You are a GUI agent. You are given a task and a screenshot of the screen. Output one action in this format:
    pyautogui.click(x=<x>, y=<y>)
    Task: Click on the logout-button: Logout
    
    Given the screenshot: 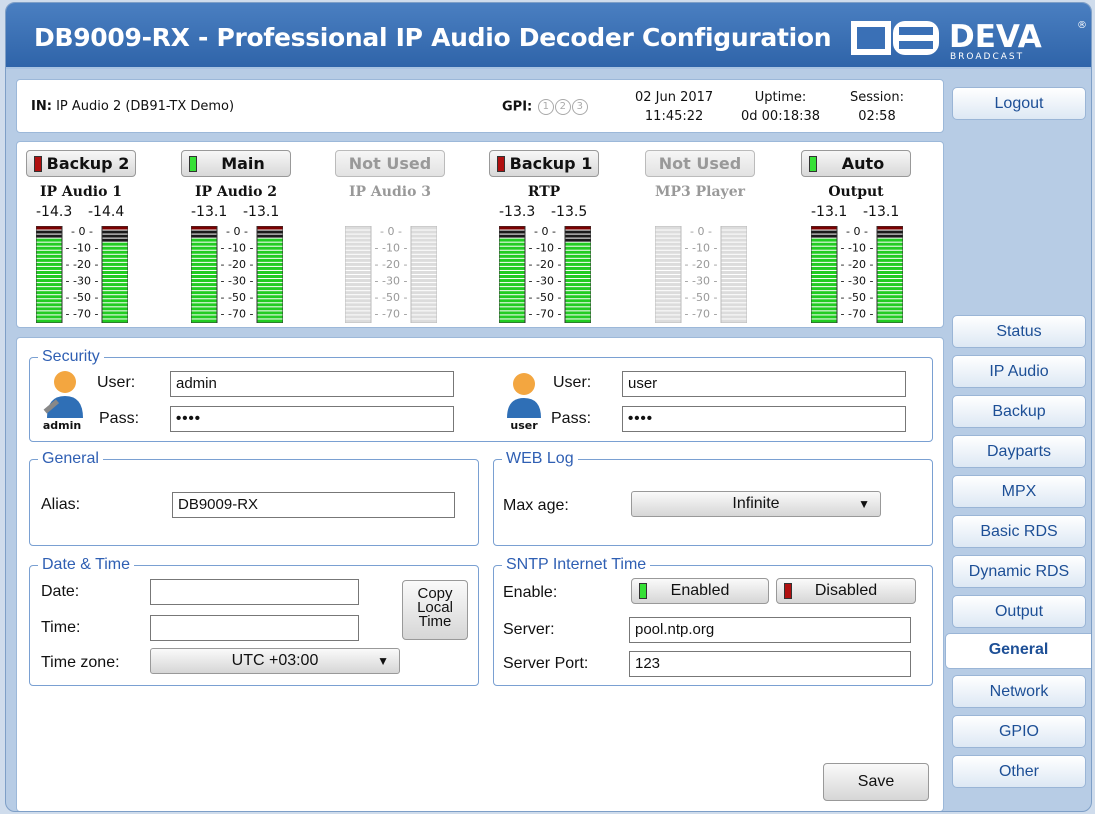 What is the action you would take?
    pyautogui.click(x=1019, y=103)
    